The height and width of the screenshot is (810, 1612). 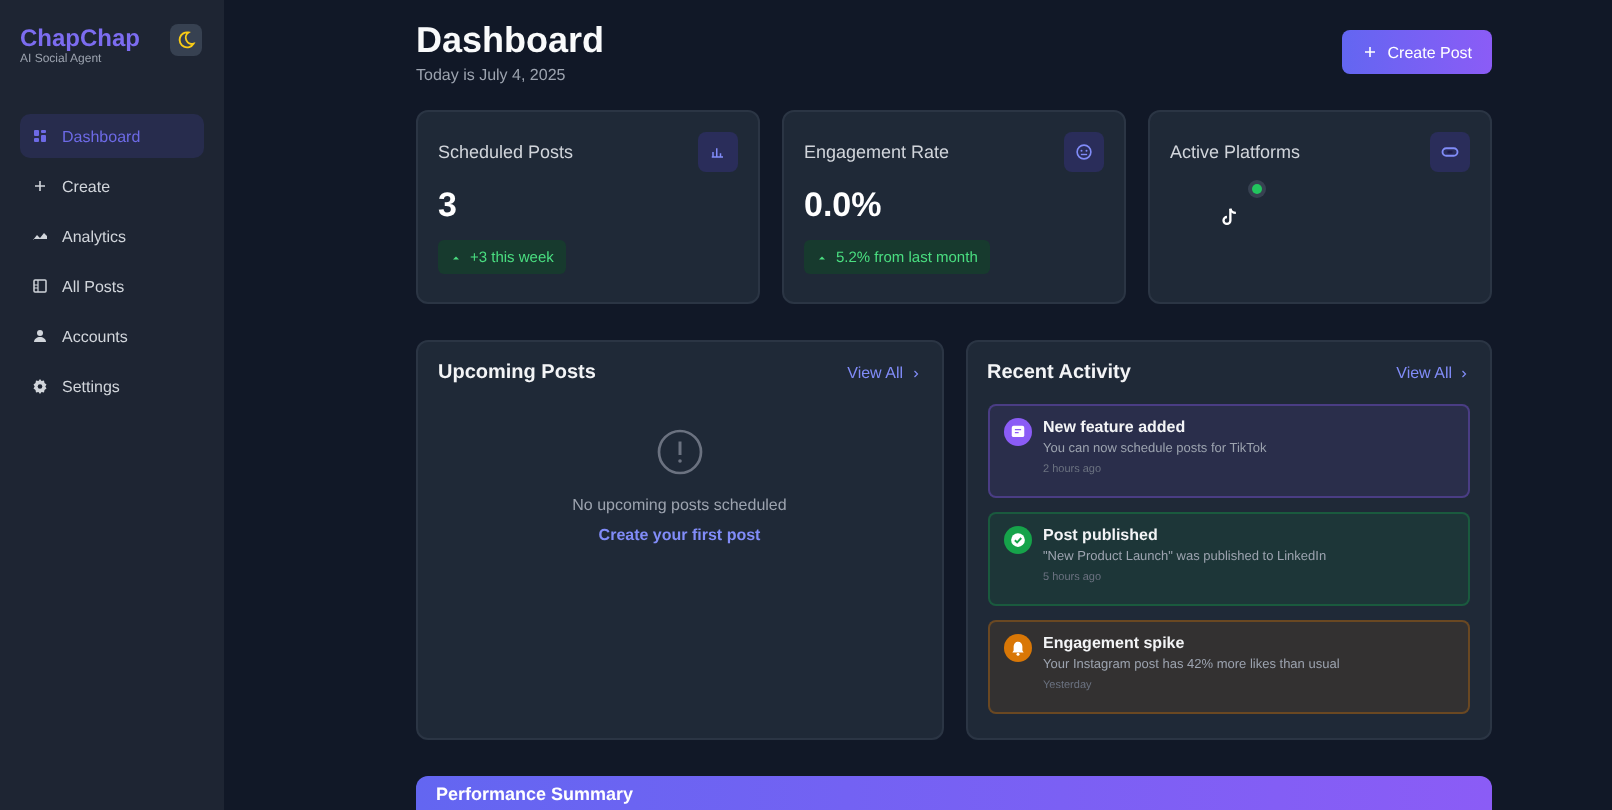 I want to click on empty-message: No upcoming posts scheduled, so click(x=679, y=505).